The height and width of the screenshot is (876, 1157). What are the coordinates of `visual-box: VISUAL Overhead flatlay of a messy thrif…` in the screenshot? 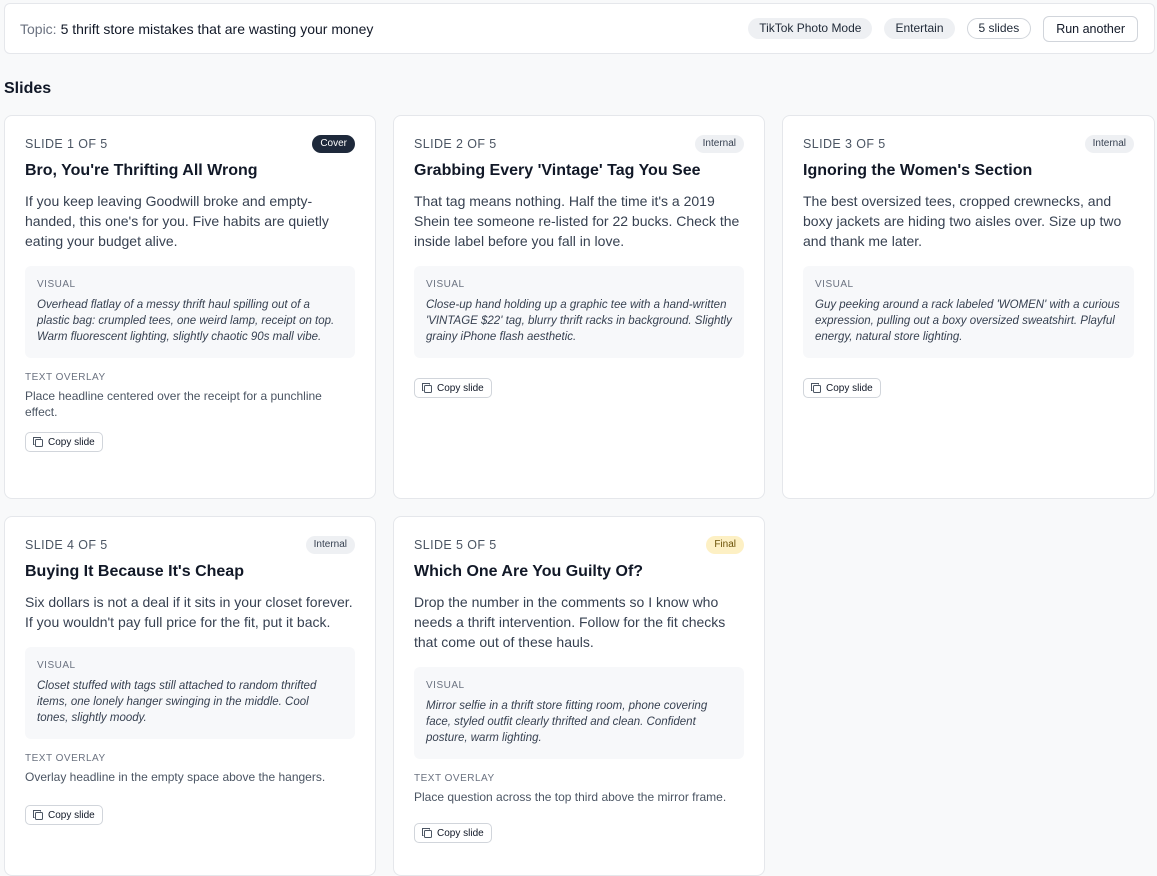 It's located at (190, 312).